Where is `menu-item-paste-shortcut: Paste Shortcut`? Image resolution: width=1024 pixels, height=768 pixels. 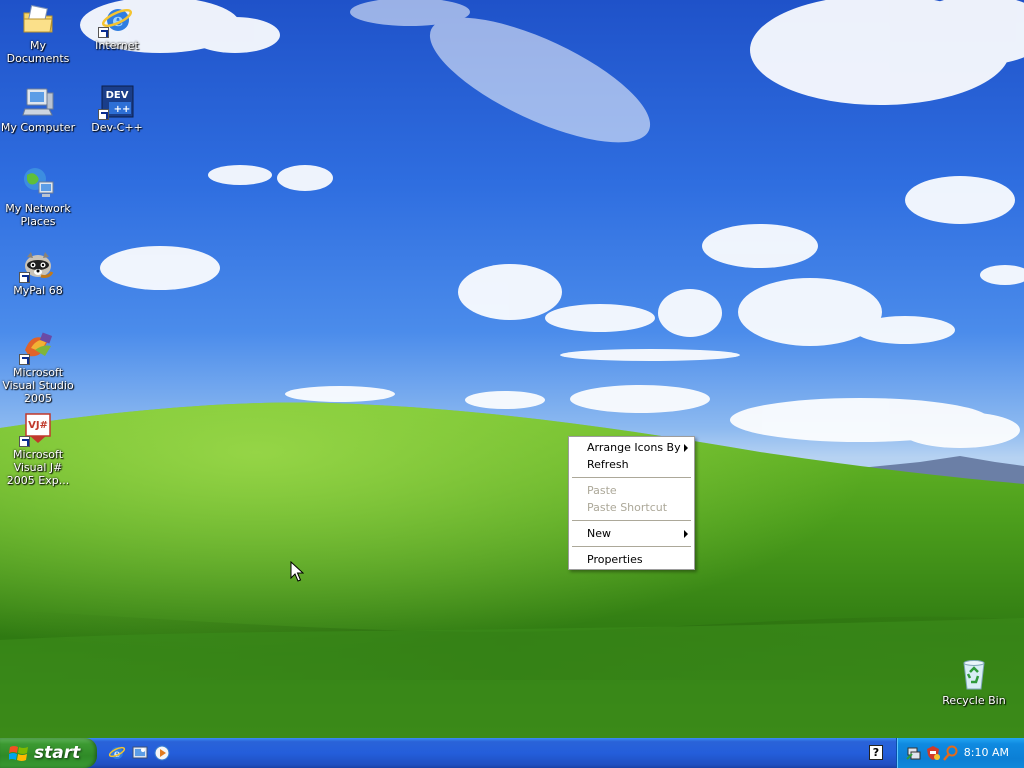 menu-item-paste-shortcut: Paste Shortcut is located at coordinates (631, 507).